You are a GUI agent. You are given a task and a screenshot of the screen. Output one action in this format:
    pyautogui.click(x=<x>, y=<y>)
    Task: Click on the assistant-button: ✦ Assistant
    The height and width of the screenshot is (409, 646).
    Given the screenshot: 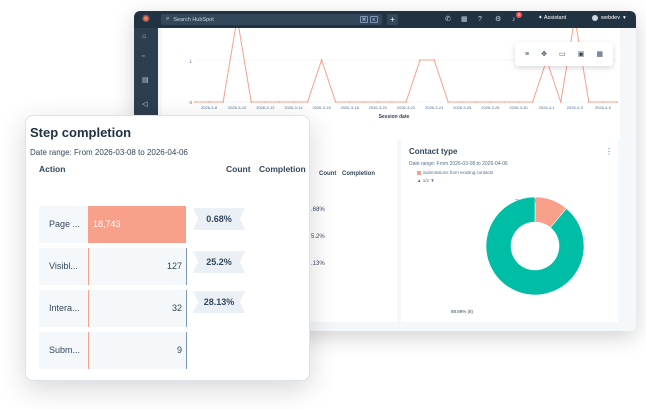 What is the action you would take?
    pyautogui.click(x=552, y=18)
    